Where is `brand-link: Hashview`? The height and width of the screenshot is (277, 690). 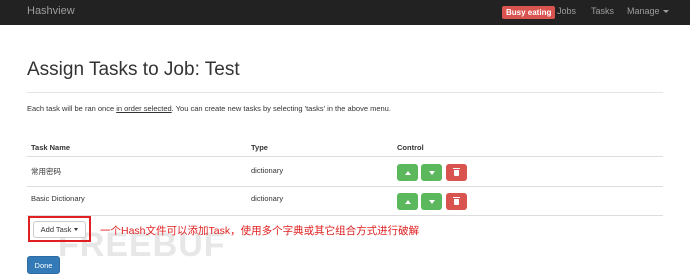 brand-link: Hashview is located at coordinates (51, 11).